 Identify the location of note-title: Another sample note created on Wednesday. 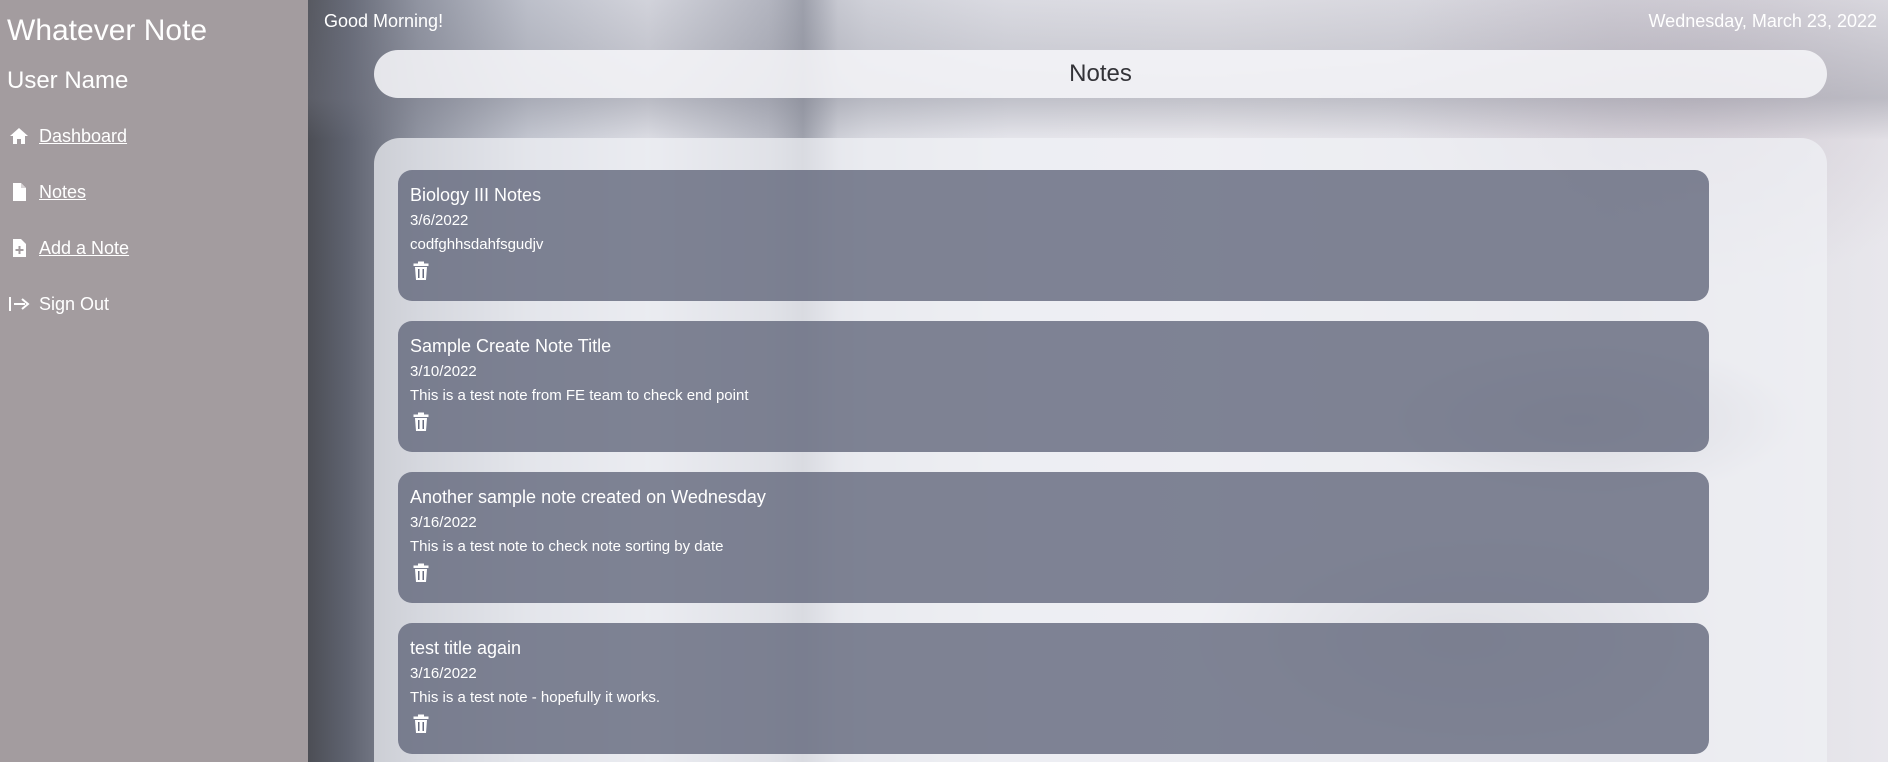
(588, 497).